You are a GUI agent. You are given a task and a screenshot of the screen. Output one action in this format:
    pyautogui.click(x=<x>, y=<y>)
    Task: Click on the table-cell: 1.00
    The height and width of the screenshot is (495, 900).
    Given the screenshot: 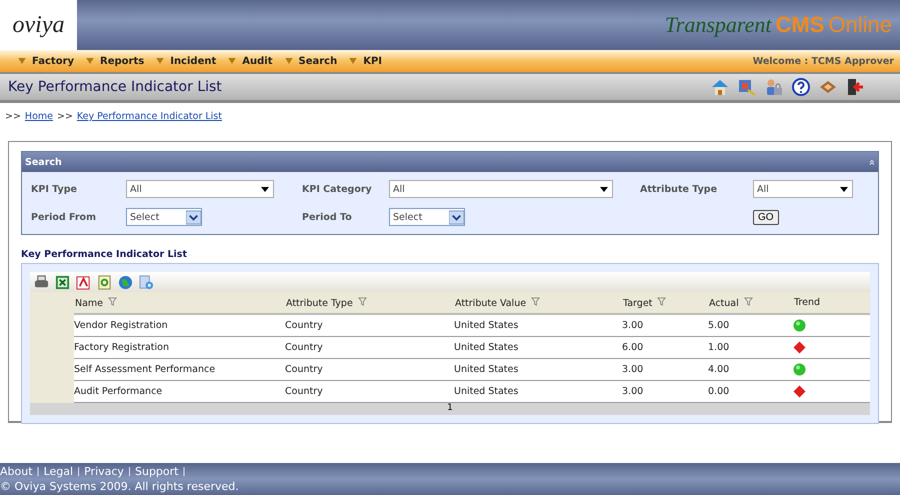 What is the action you would take?
    pyautogui.click(x=719, y=347)
    